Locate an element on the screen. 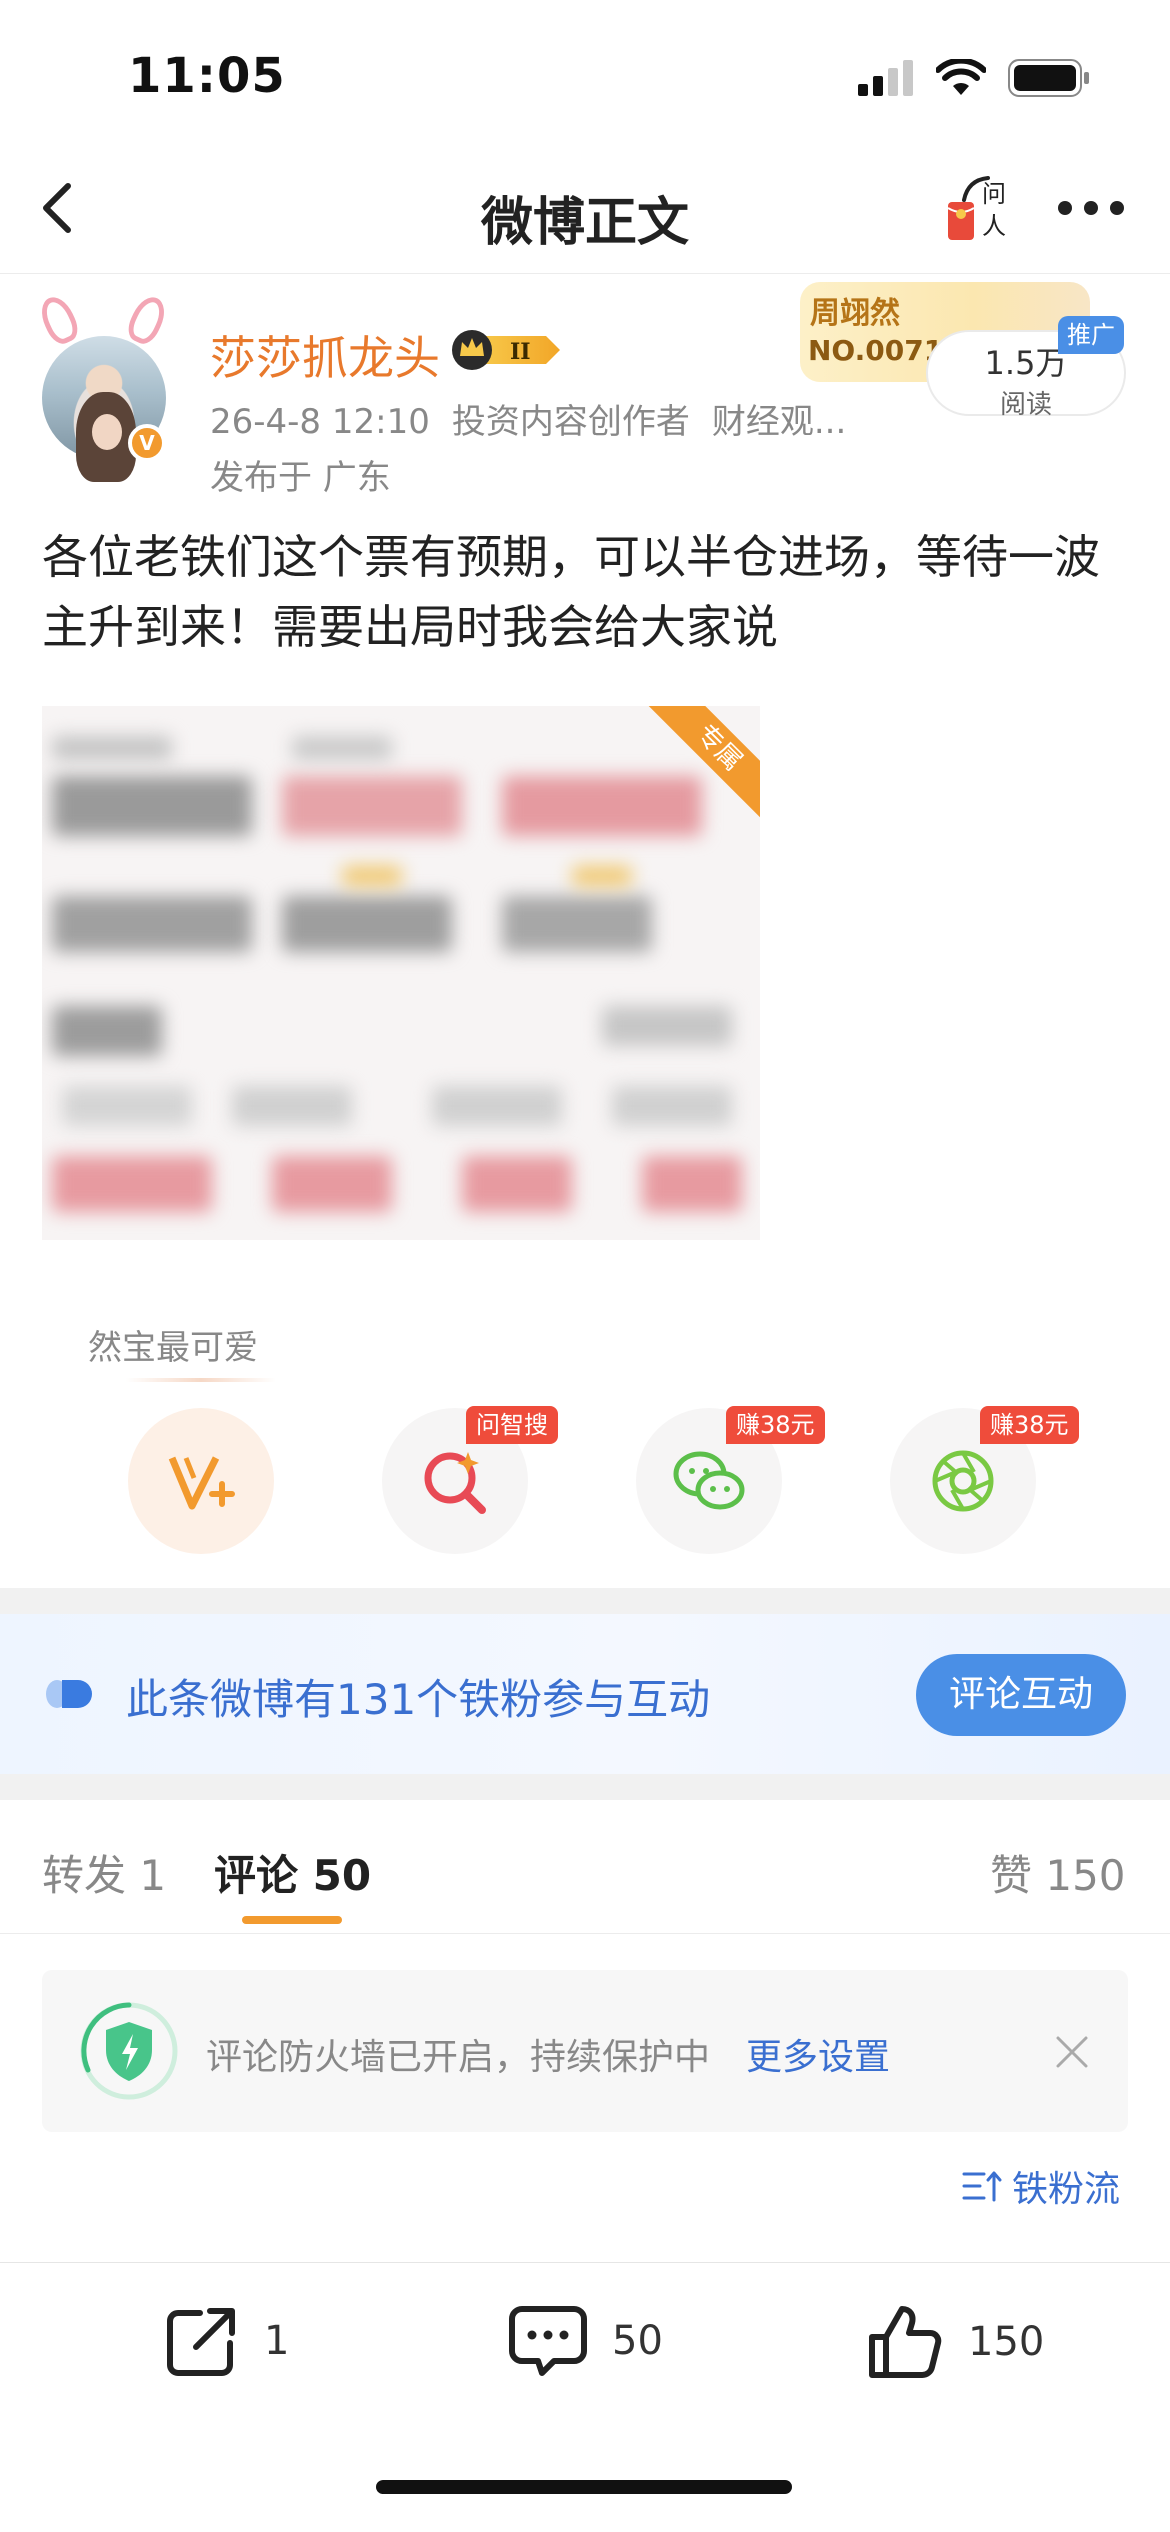 This screenshot has height=2532, width=1170. fan-interaction-banner: 此条微博有131个铁粉参与互动 评论互动 is located at coordinates (585, 1694).